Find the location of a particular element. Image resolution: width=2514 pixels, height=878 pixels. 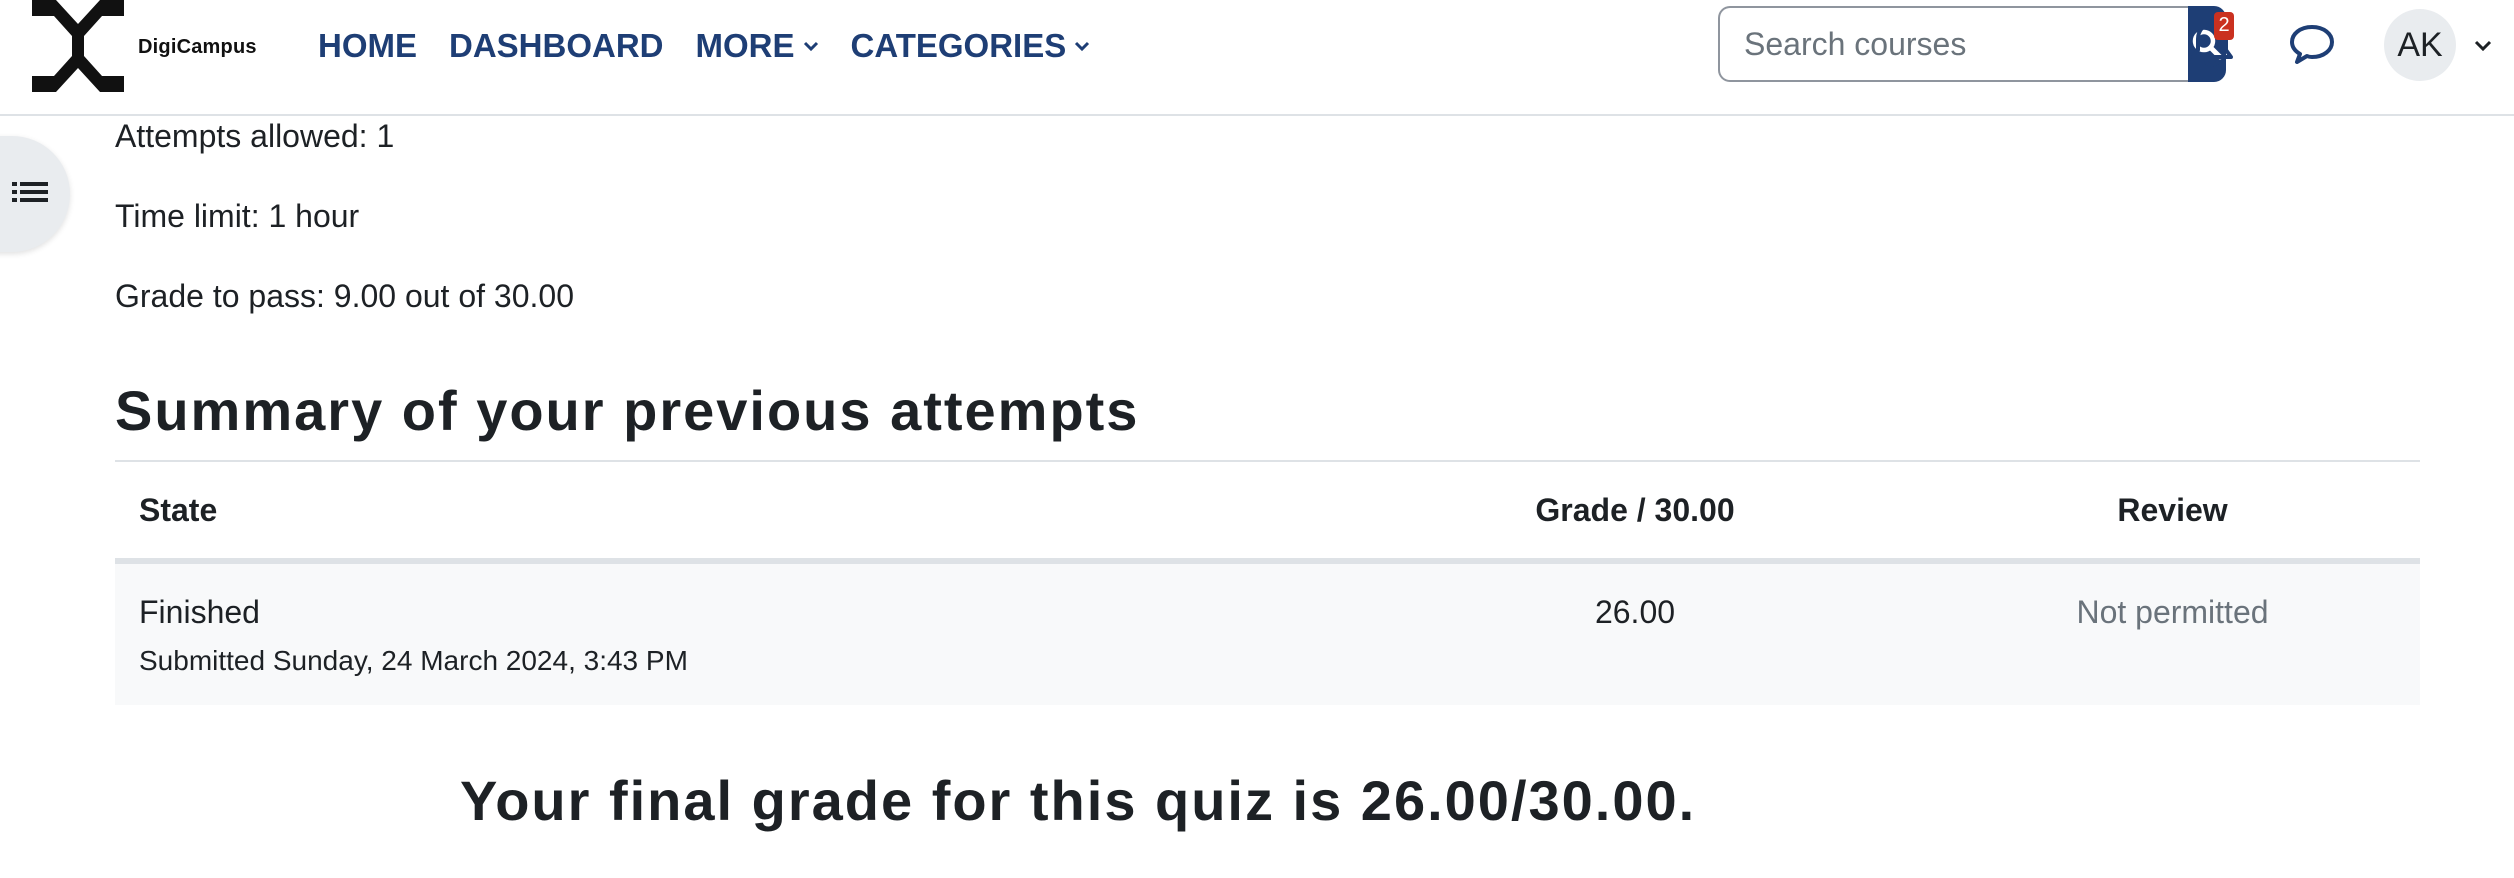

avatar: AK is located at coordinates (2420, 45).